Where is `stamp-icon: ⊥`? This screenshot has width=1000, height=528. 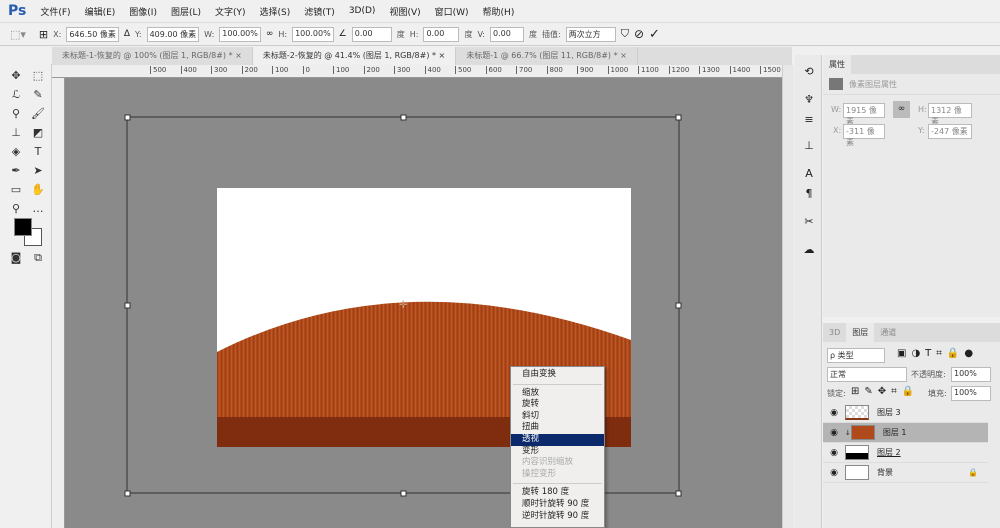
stamp-icon: ⊥ is located at coordinates (16, 133).